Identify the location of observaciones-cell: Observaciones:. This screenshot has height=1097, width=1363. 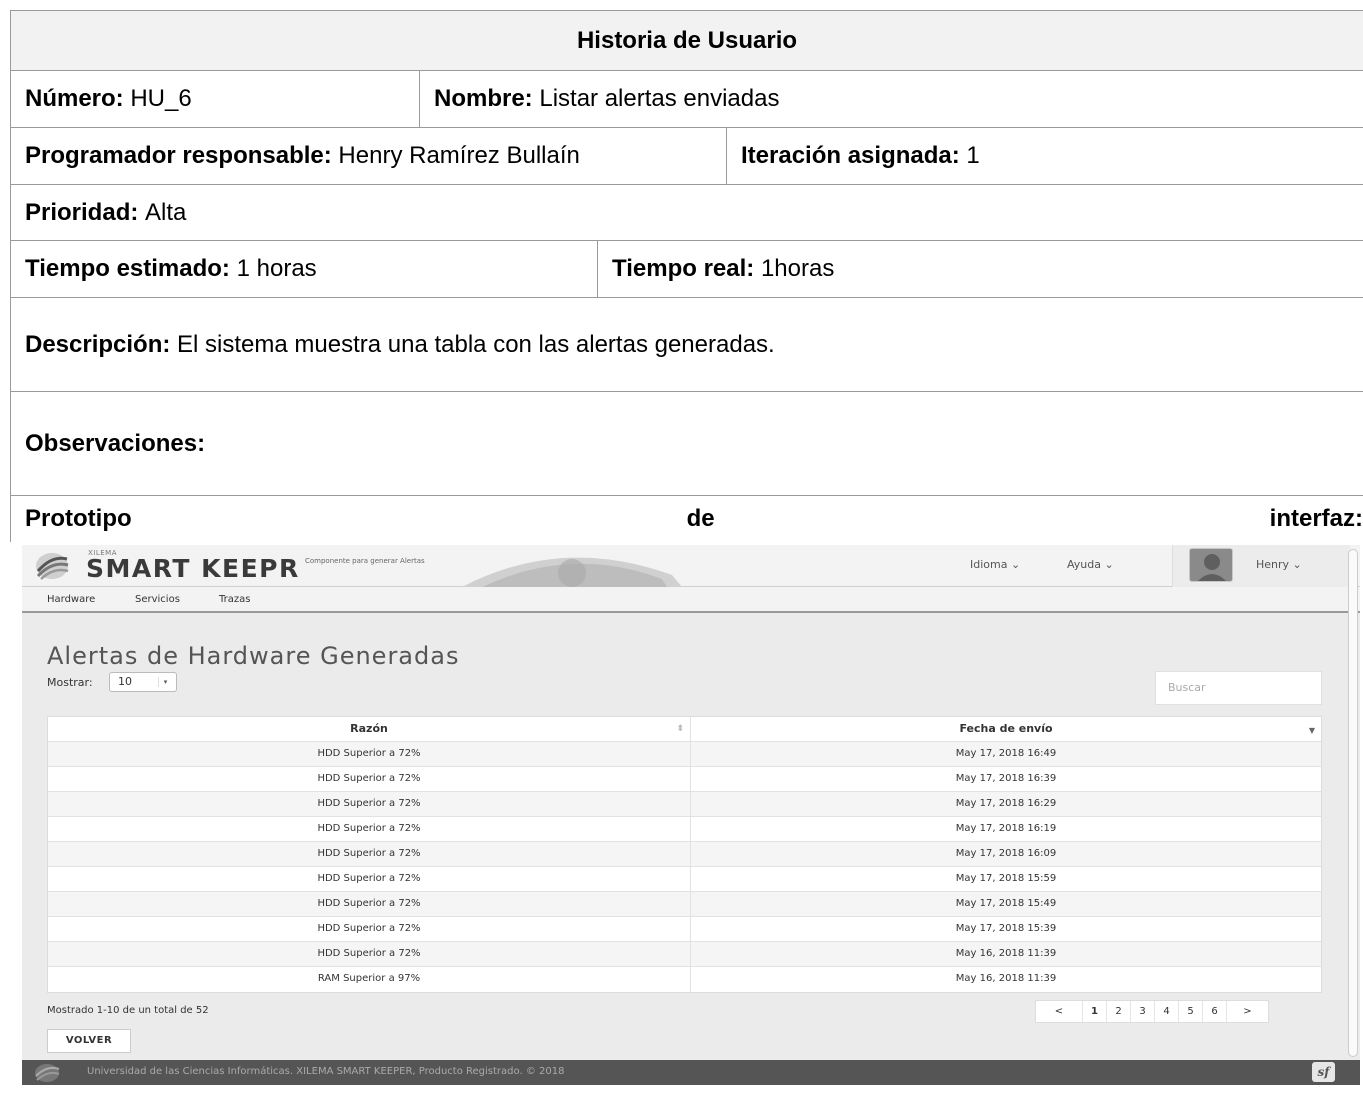
(687, 443).